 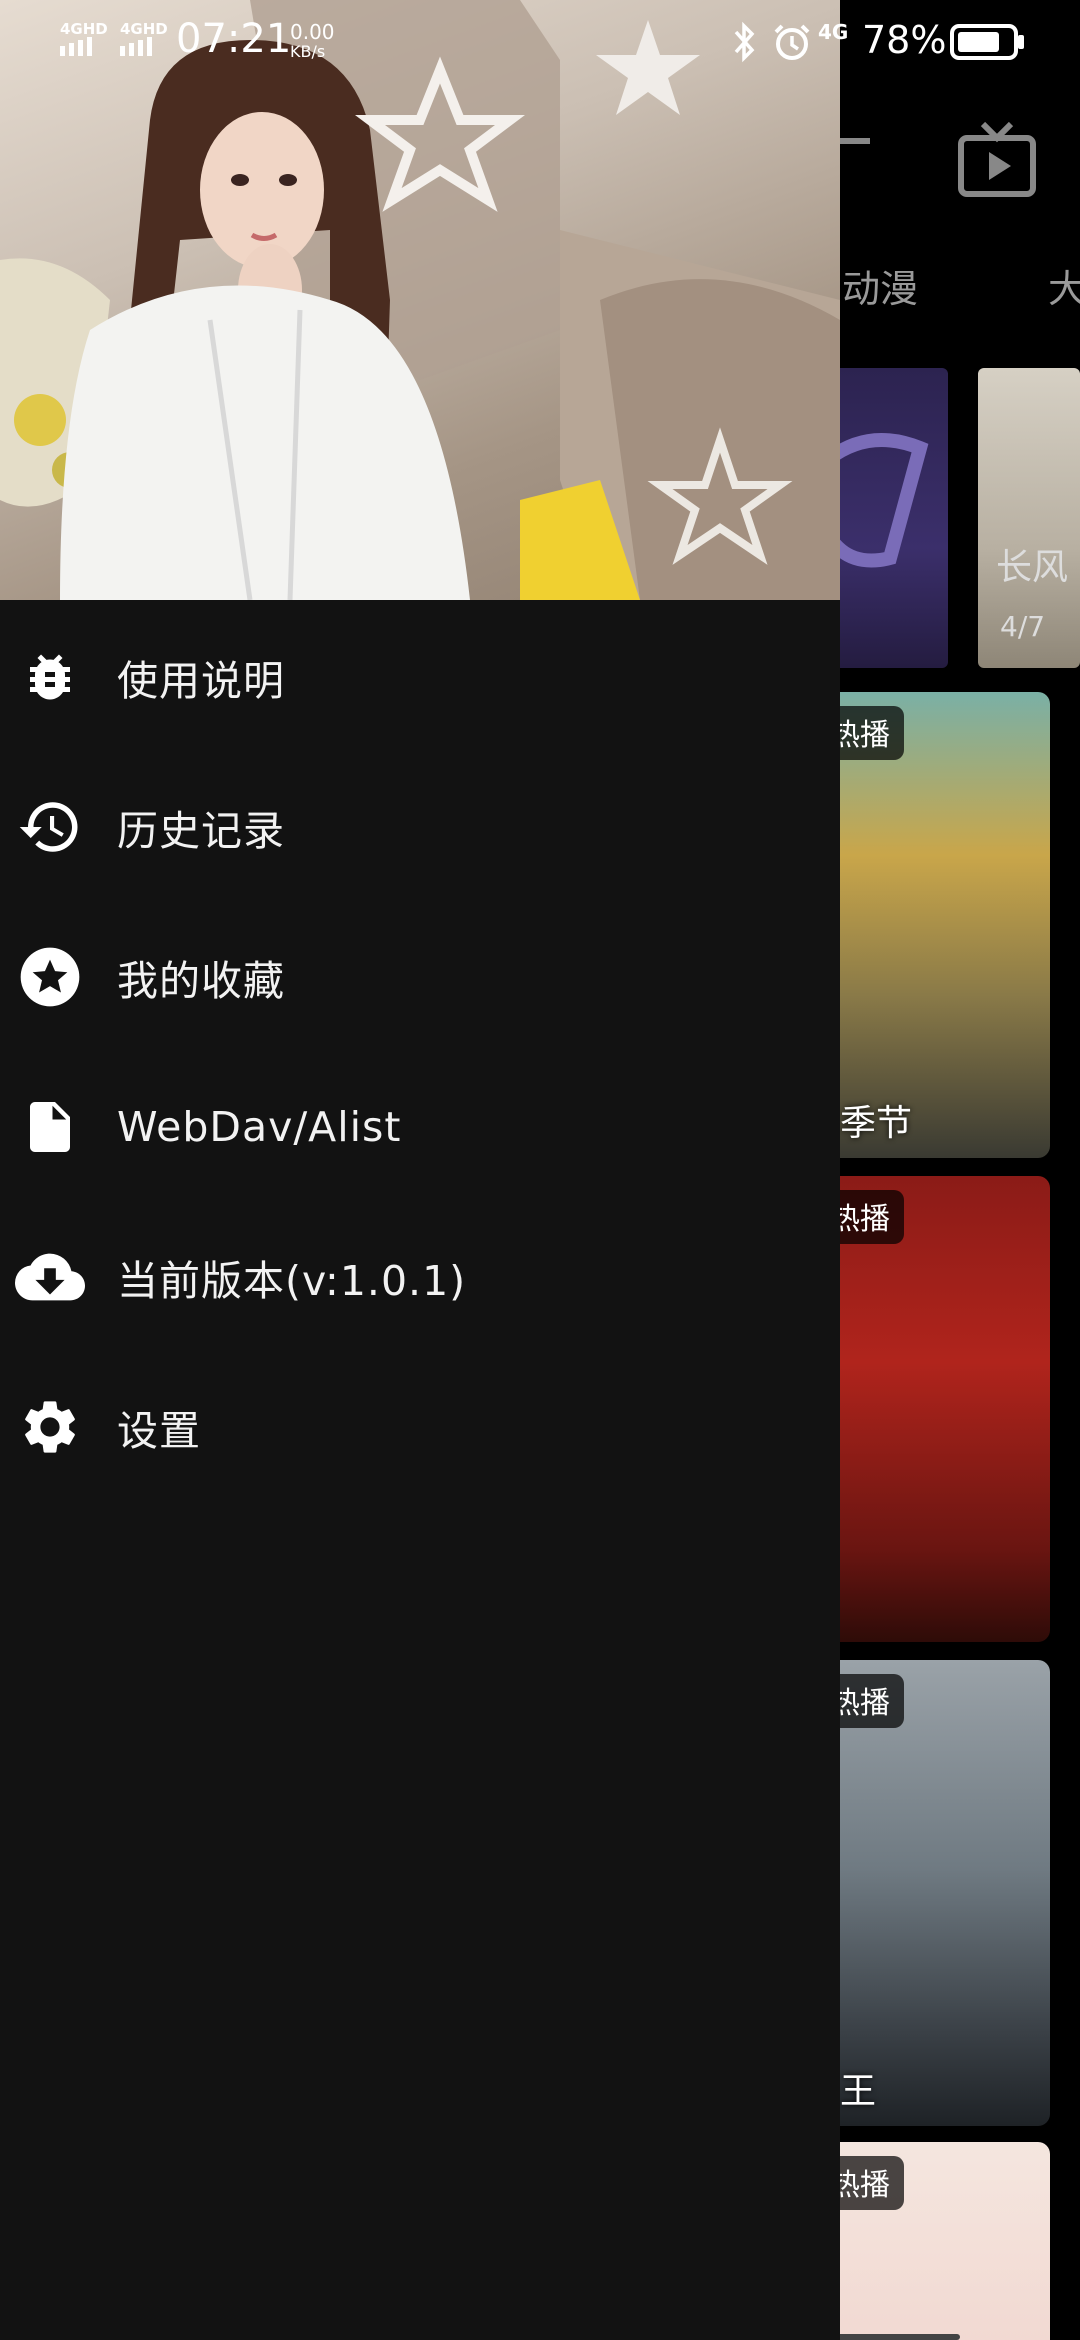 I want to click on menu-item-history: 历史记录, so click(x=420, y=827).